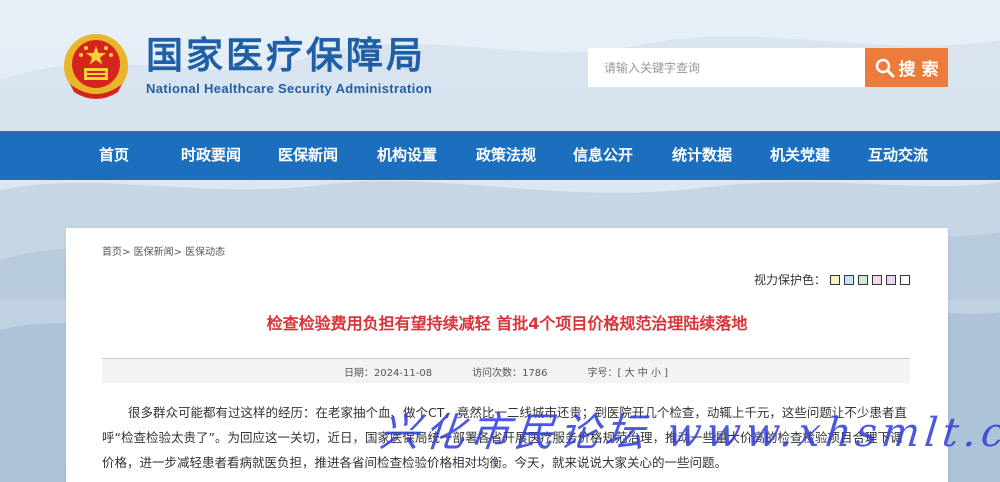 This screenshot has width=1000, height=482. Describe the element at coordinates (506, 155) in the screenshot. I see `nav-item-policies: 政策法规` at that location.